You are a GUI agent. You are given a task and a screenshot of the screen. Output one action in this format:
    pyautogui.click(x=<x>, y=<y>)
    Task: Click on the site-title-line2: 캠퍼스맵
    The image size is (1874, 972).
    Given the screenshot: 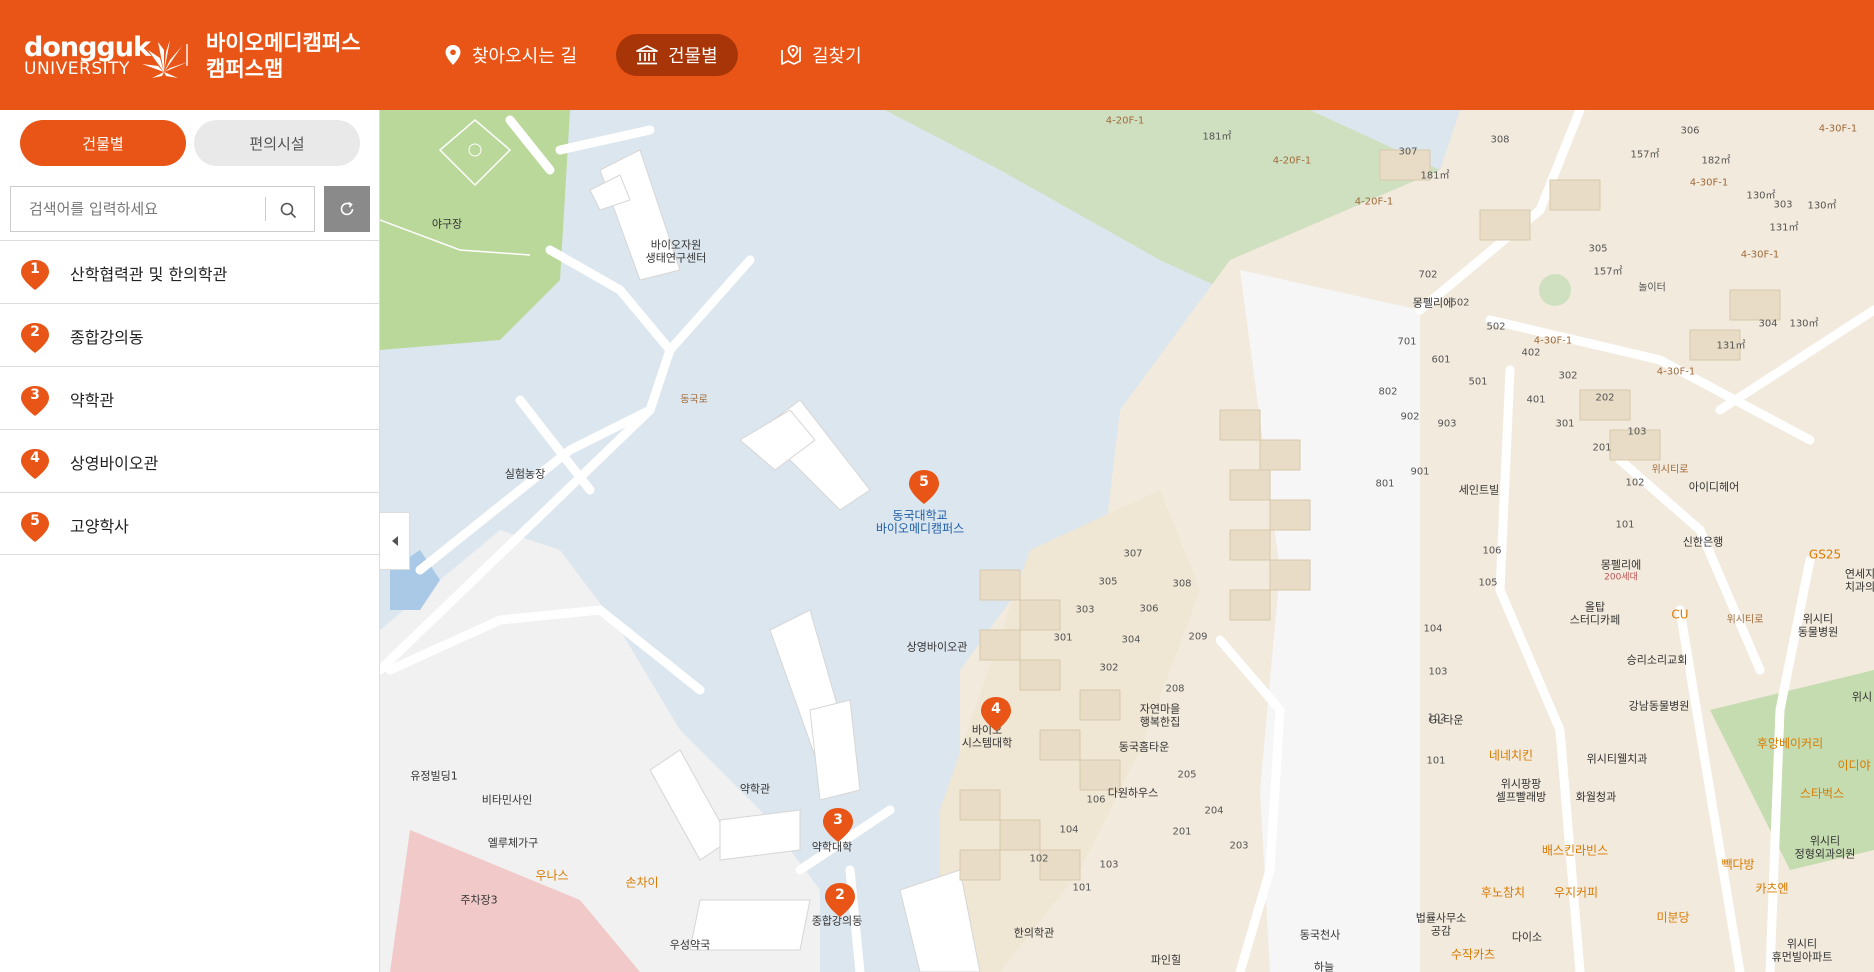 What is the action you would take?
    pyautogui.click(x=245, y=69)
    